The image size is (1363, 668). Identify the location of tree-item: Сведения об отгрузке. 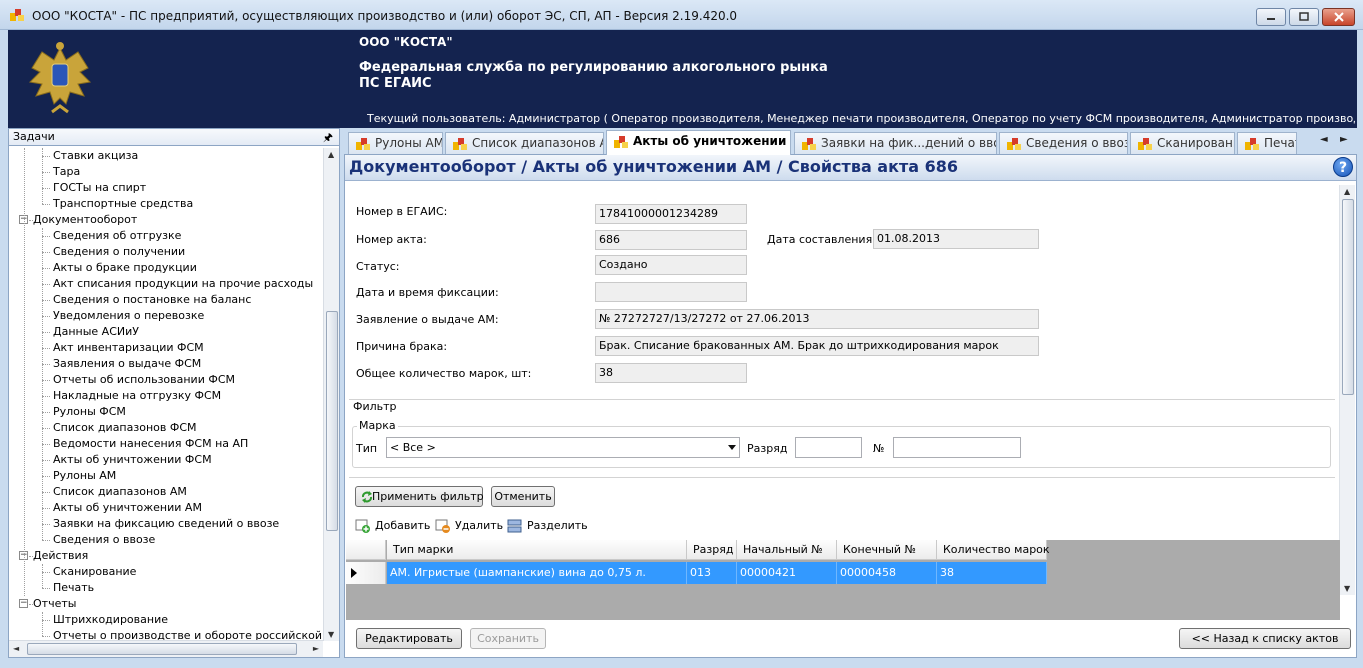
(117, 236).